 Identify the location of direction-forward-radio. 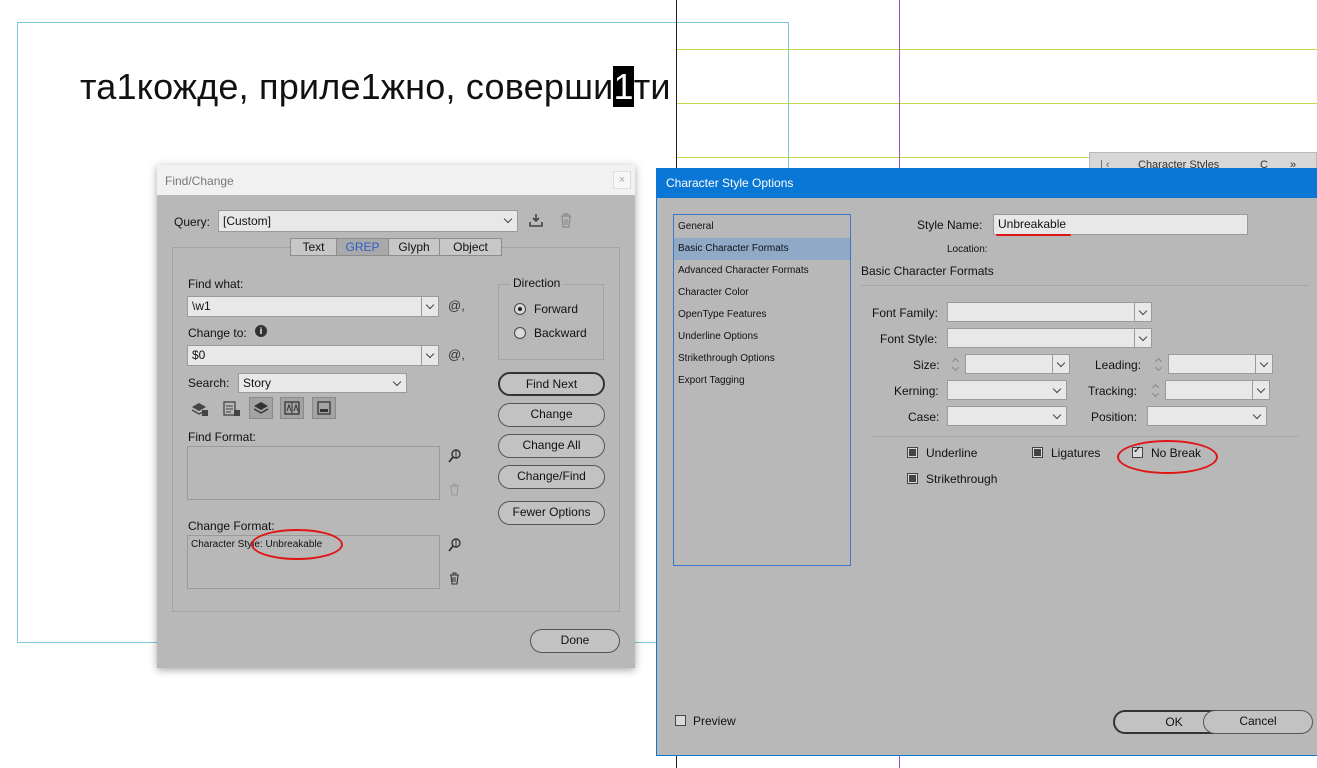
(520, 309).